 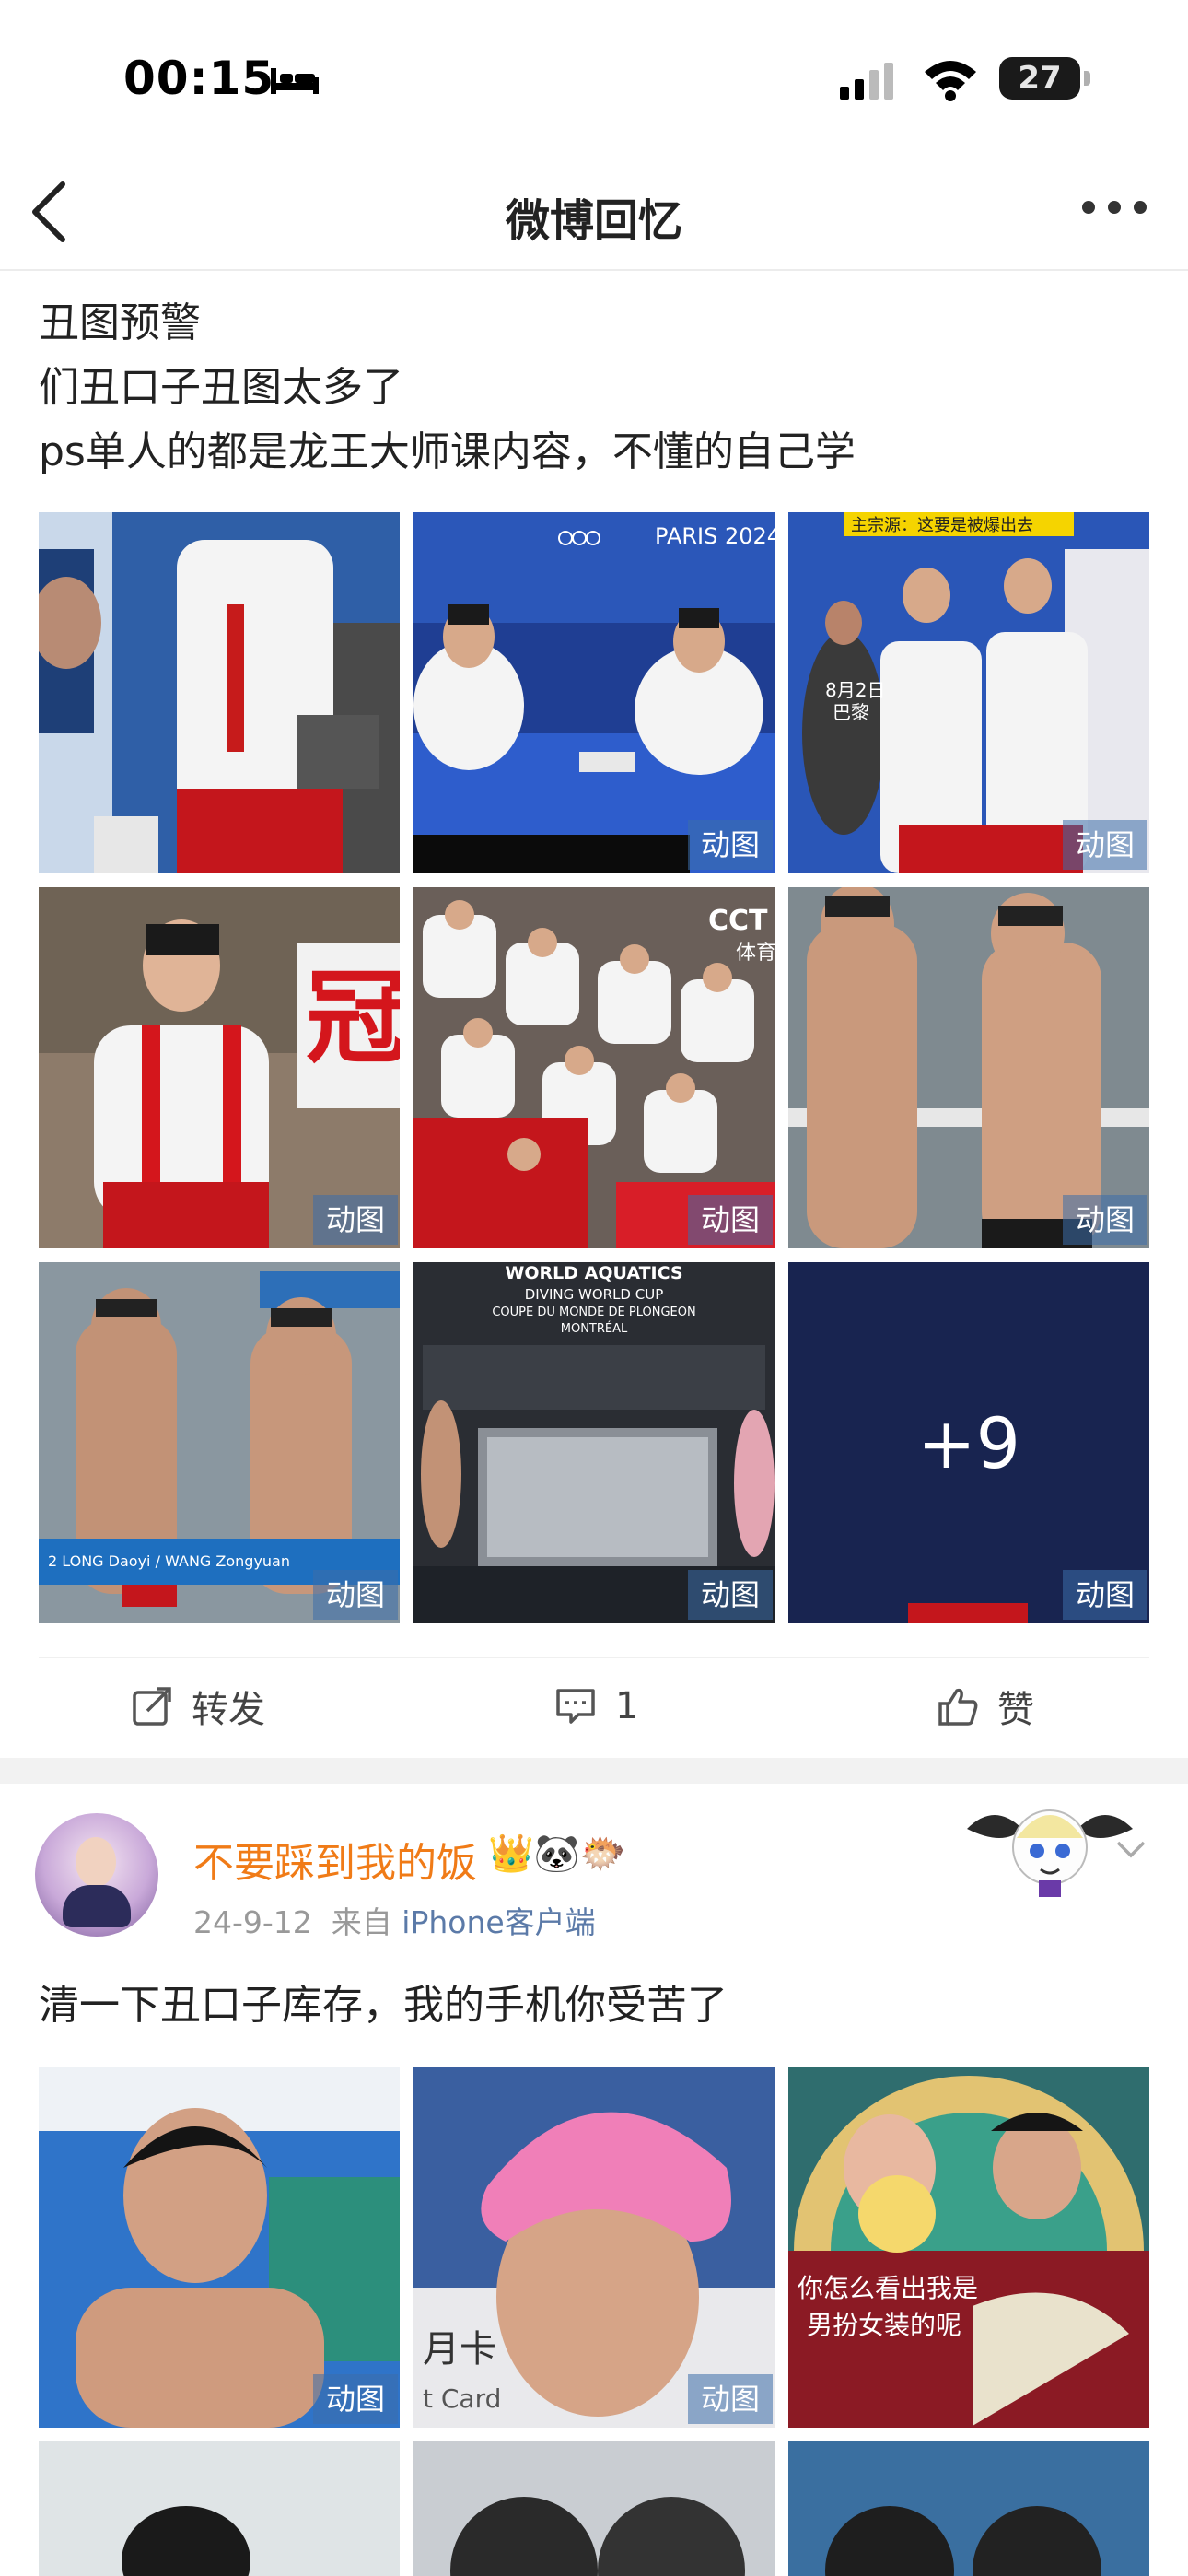 I want to click on thumbs-up-icon, so click(x=958, y=1707).